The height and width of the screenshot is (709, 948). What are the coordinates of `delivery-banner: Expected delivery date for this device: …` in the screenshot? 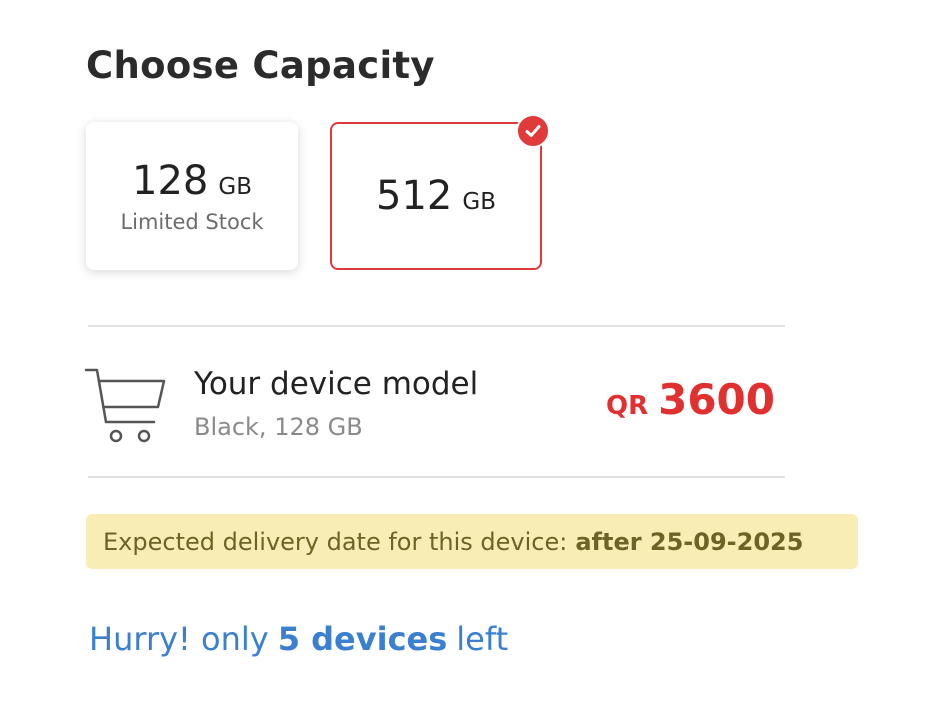 It's located at (472, 541).